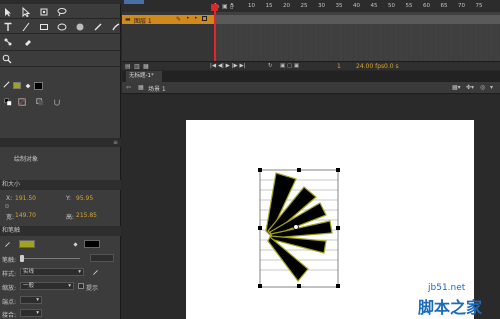 The image size is (500, 319). What do you see at coordinates (8, 103) in the screenshot?
I see `black-white-icon` at bounding box center [8, 103].